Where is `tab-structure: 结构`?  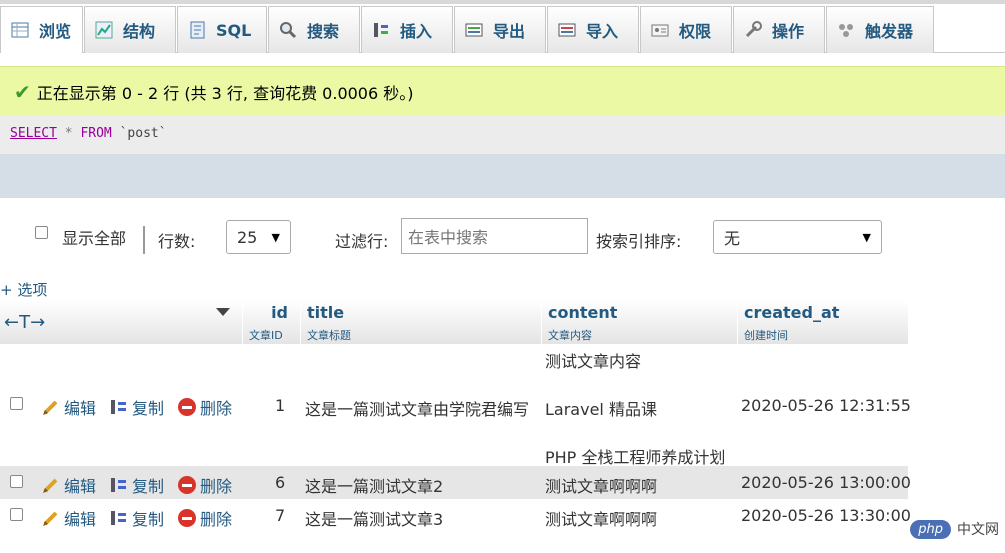 tab-structure: 结构 is located at coordinates (130, 29).